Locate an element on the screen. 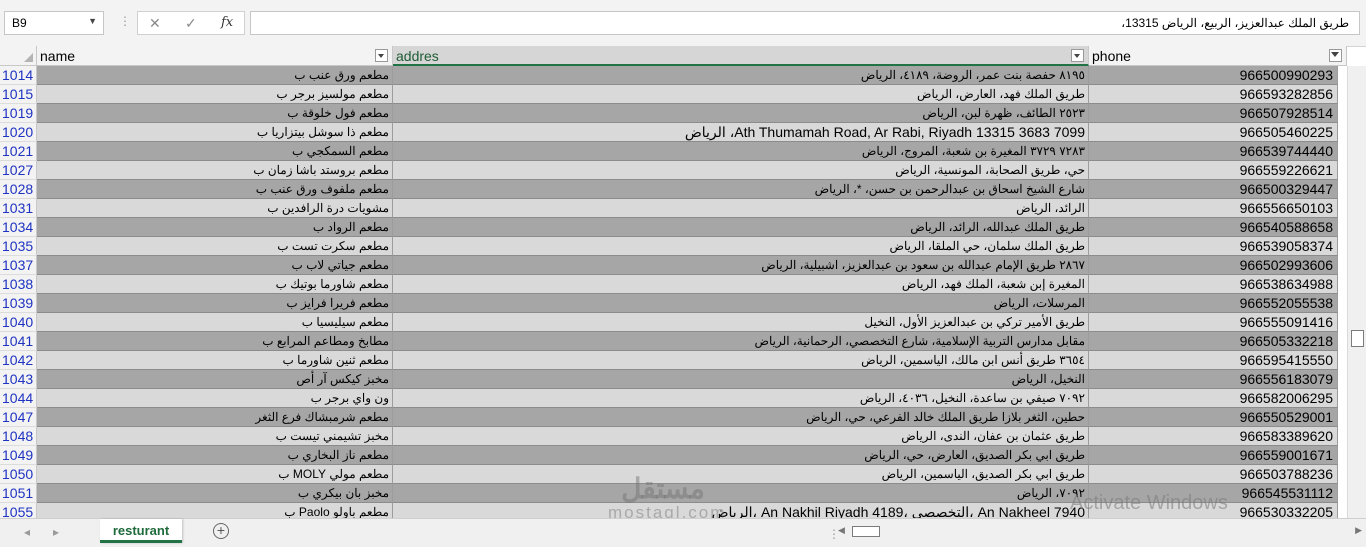  cell-name: مطعم الرواد ب is located at coordinates (215, 227).